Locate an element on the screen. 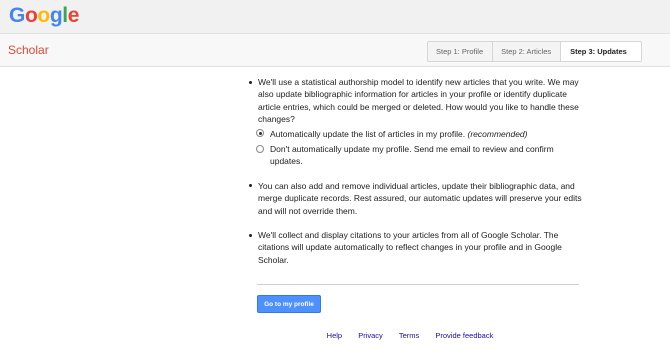 This screenshot has width=670, height=351. step-updates: Step 3: Updates is located at coordinates (601, 51).